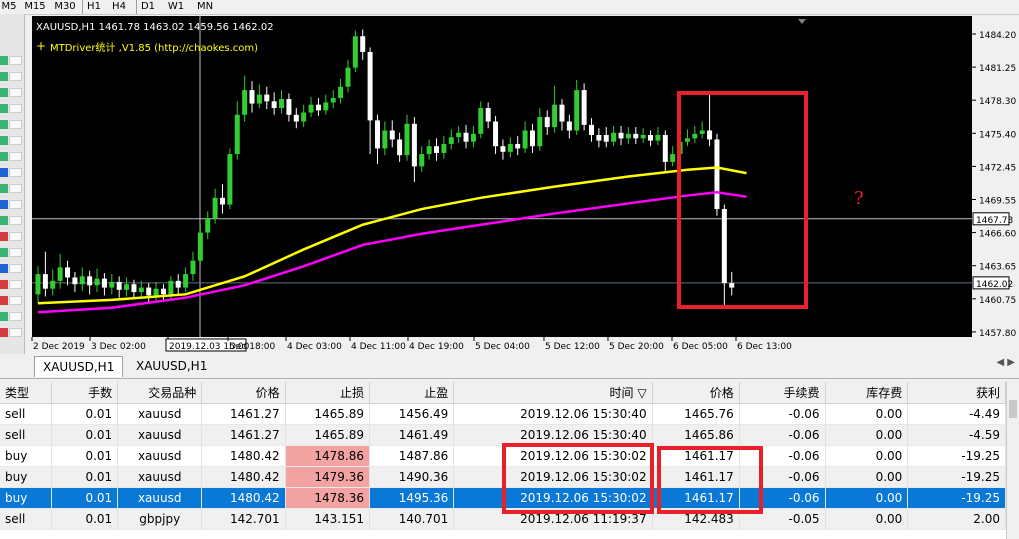 Image resolution: width=1019 pixels, height=539 pixels. What do you see at coordinates (85, 393) in the screenshot?
I see `header-col-volume: 手数` at bounding box center [85, 393].